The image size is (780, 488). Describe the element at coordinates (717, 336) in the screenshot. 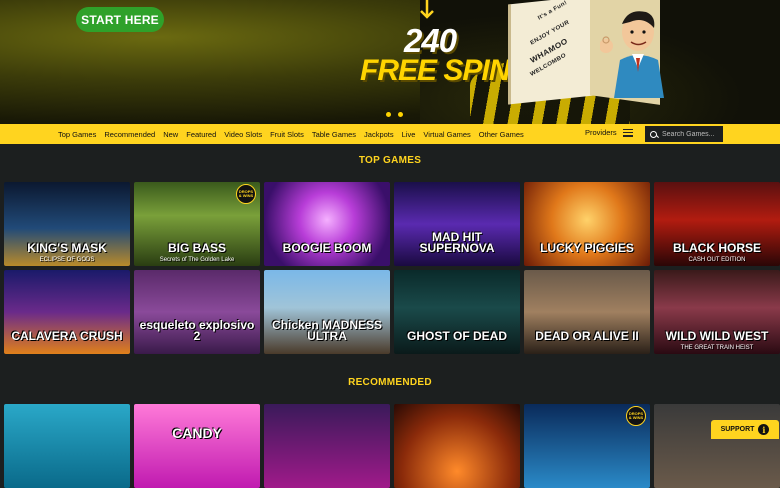

I see `game-title: WILD WILD WEST` at that location.